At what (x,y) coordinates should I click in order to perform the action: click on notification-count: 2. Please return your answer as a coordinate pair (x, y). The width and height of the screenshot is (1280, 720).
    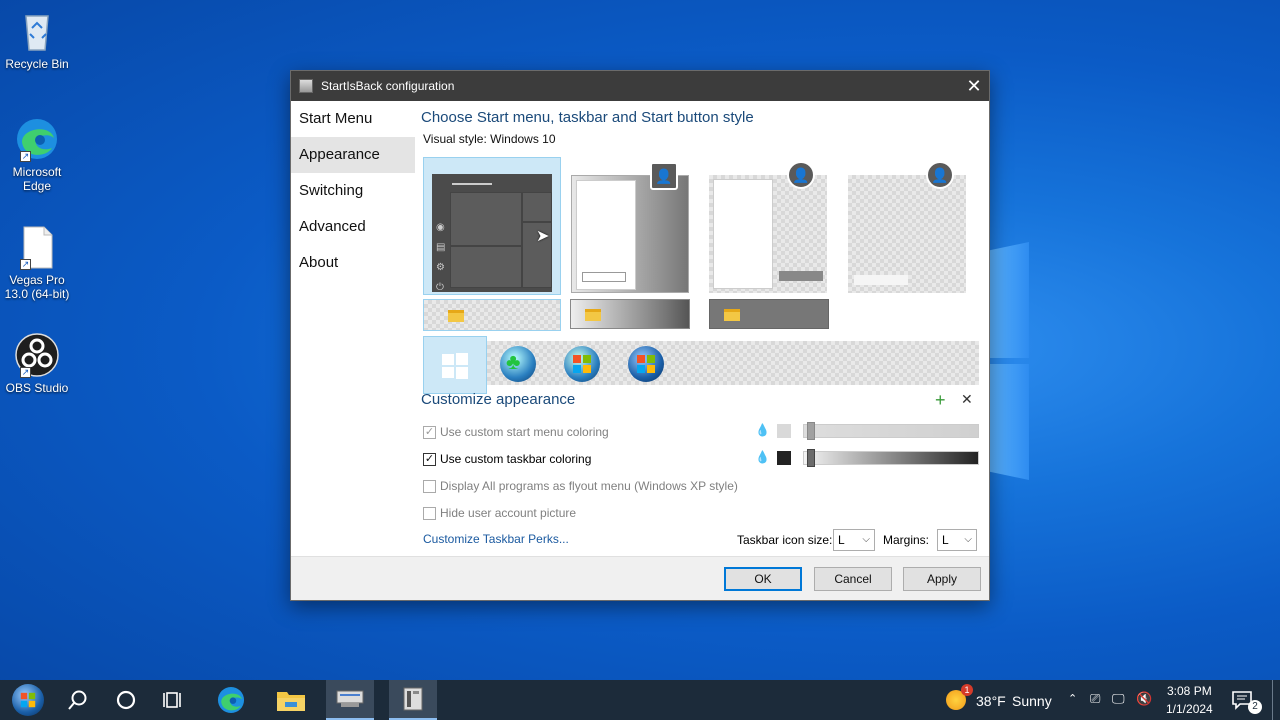
    Looking at the image, I should click on (1255, 707).